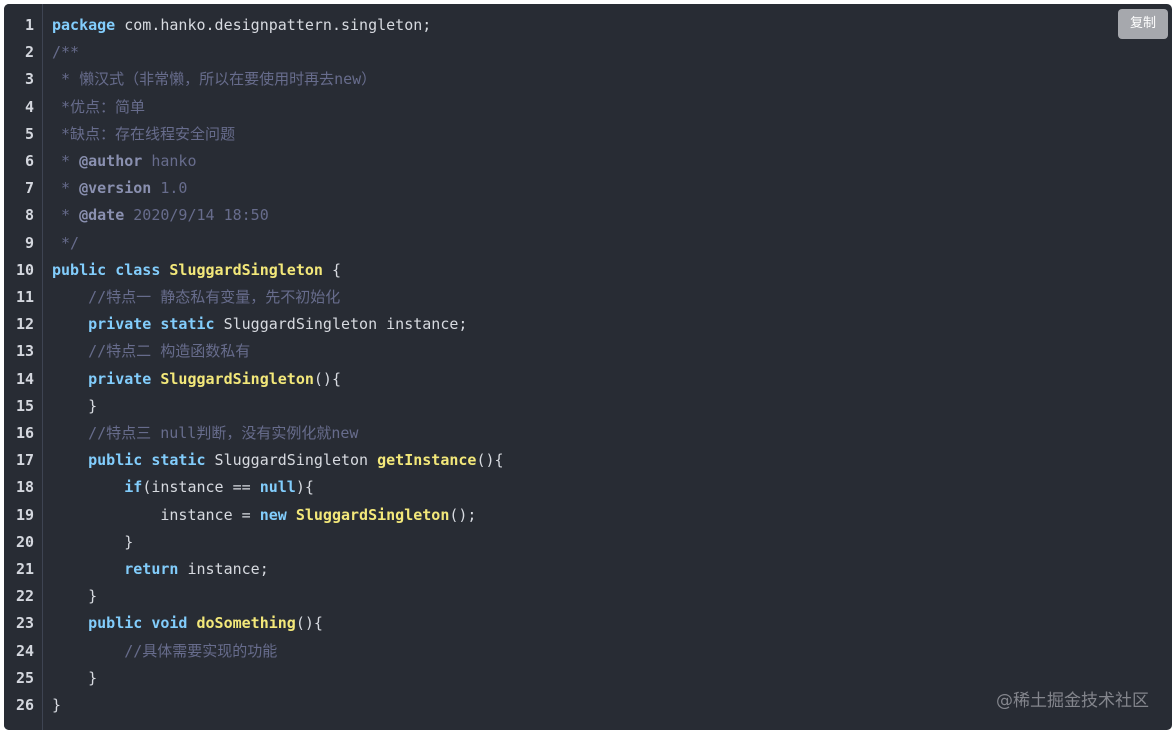 This screenshot has height=731, width=1173. I want to click on line-number: 14, so click(24, 378).